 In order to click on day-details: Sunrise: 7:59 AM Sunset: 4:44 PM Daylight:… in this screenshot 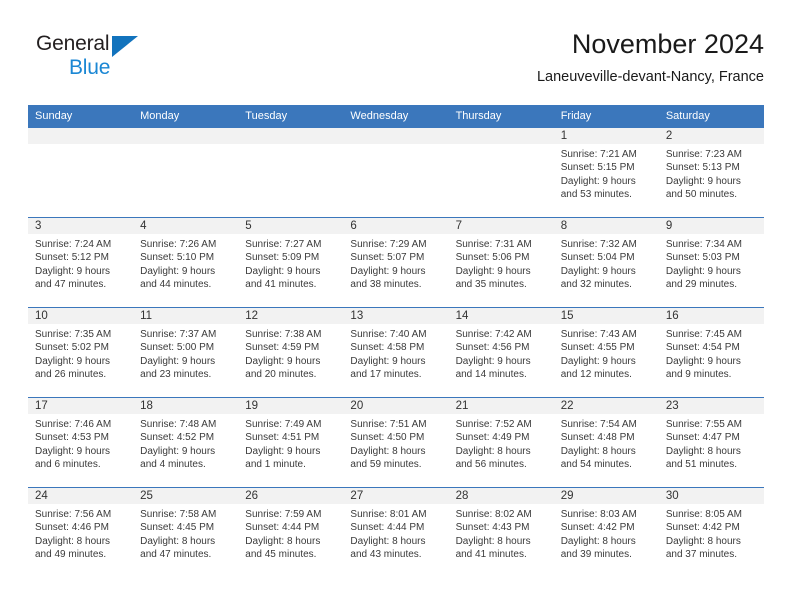, I will do `click(290, 533)`.